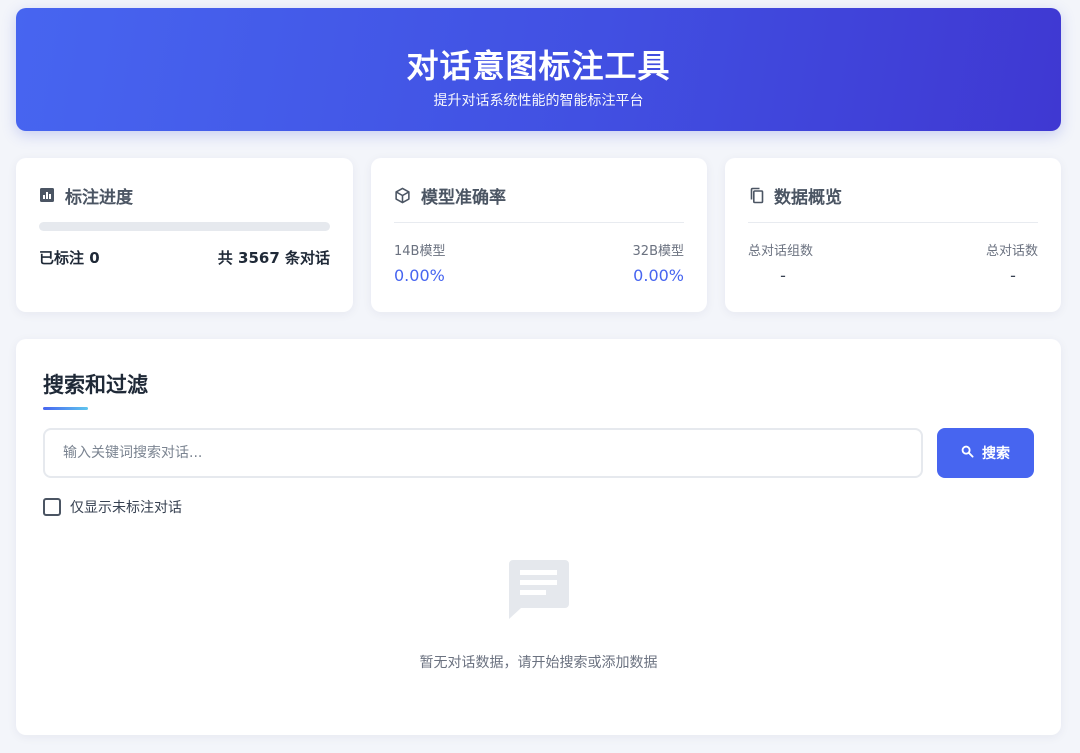  Describe the element at coordinates (273, 258) in the screenshot. I see `total-count: 共 3567 条对话` at that location.